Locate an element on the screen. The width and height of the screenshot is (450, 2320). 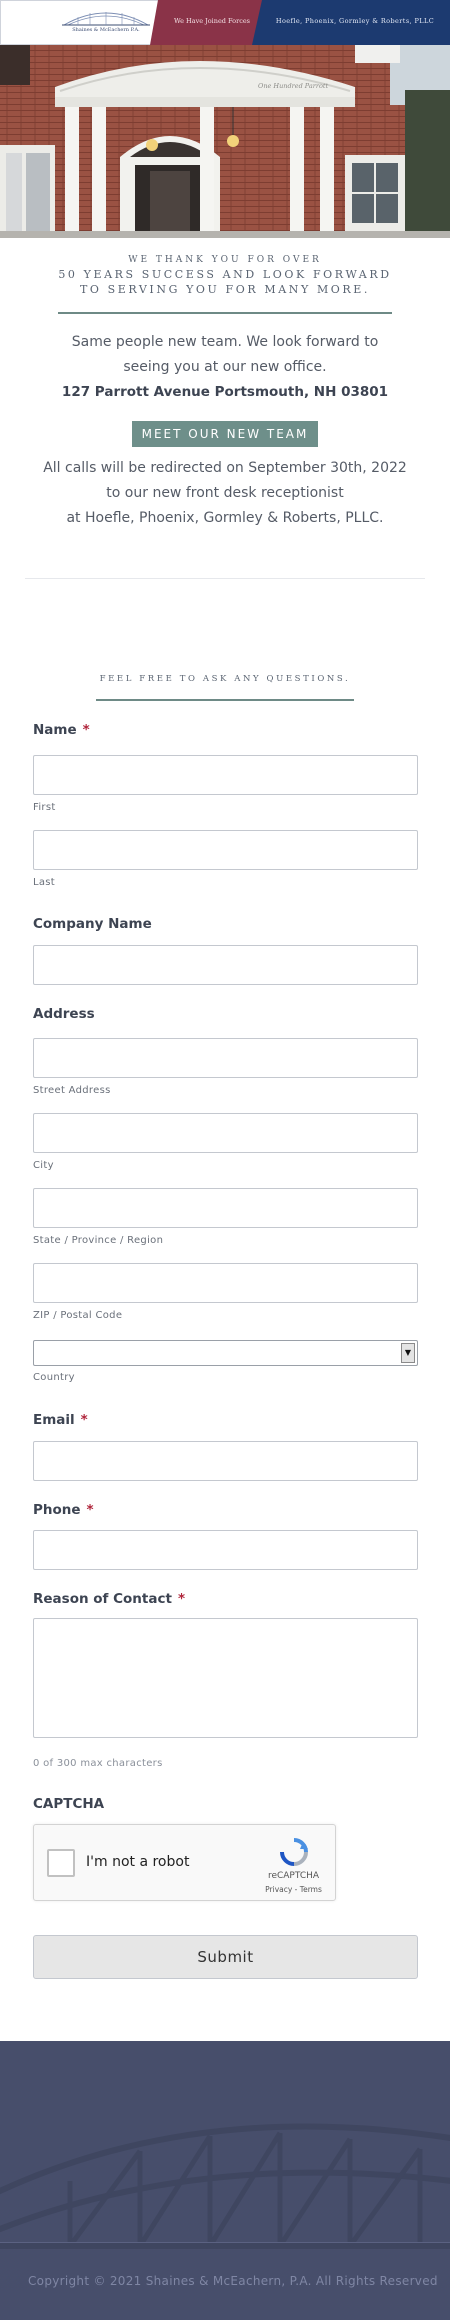
form-heading: FEEL FREE TO ASK ANY QUESTIONS. is located at coordinates (225, 679).